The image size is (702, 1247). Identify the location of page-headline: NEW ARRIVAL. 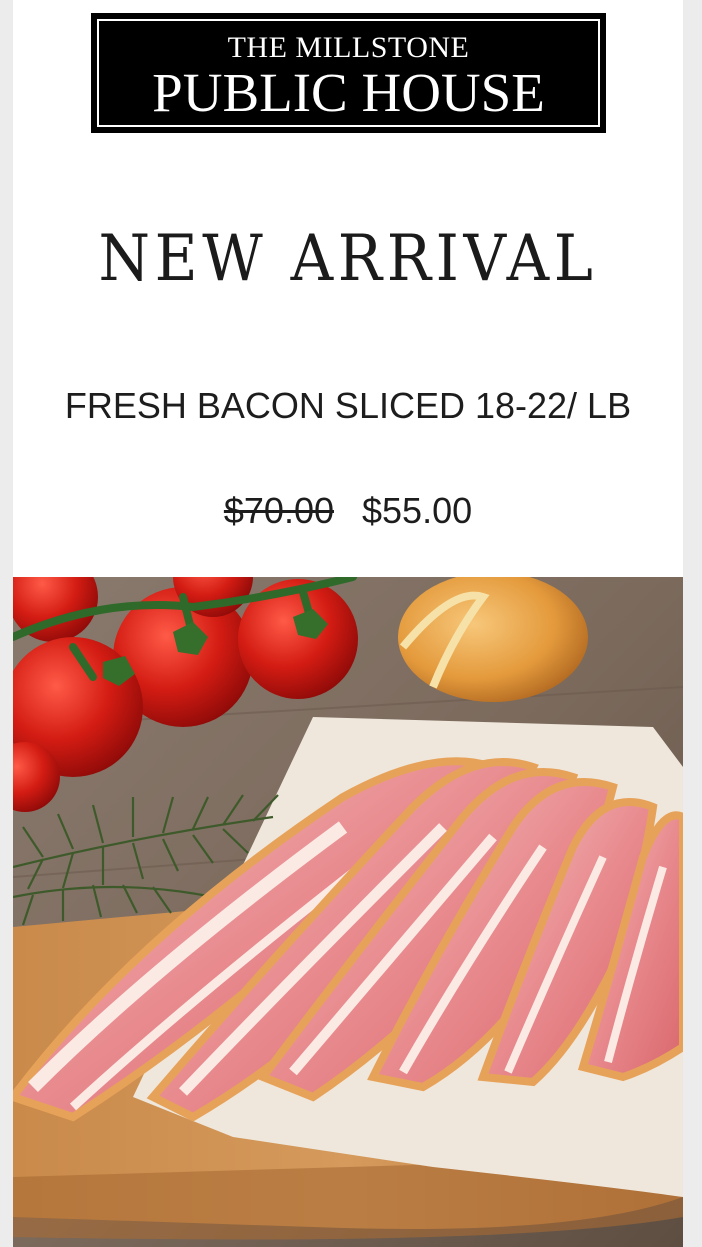
(348, 259).